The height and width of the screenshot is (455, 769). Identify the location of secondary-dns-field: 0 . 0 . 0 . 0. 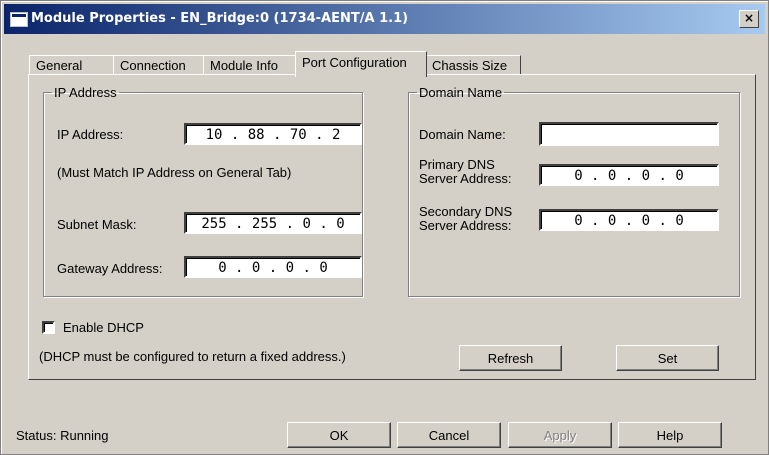
(629, 220).